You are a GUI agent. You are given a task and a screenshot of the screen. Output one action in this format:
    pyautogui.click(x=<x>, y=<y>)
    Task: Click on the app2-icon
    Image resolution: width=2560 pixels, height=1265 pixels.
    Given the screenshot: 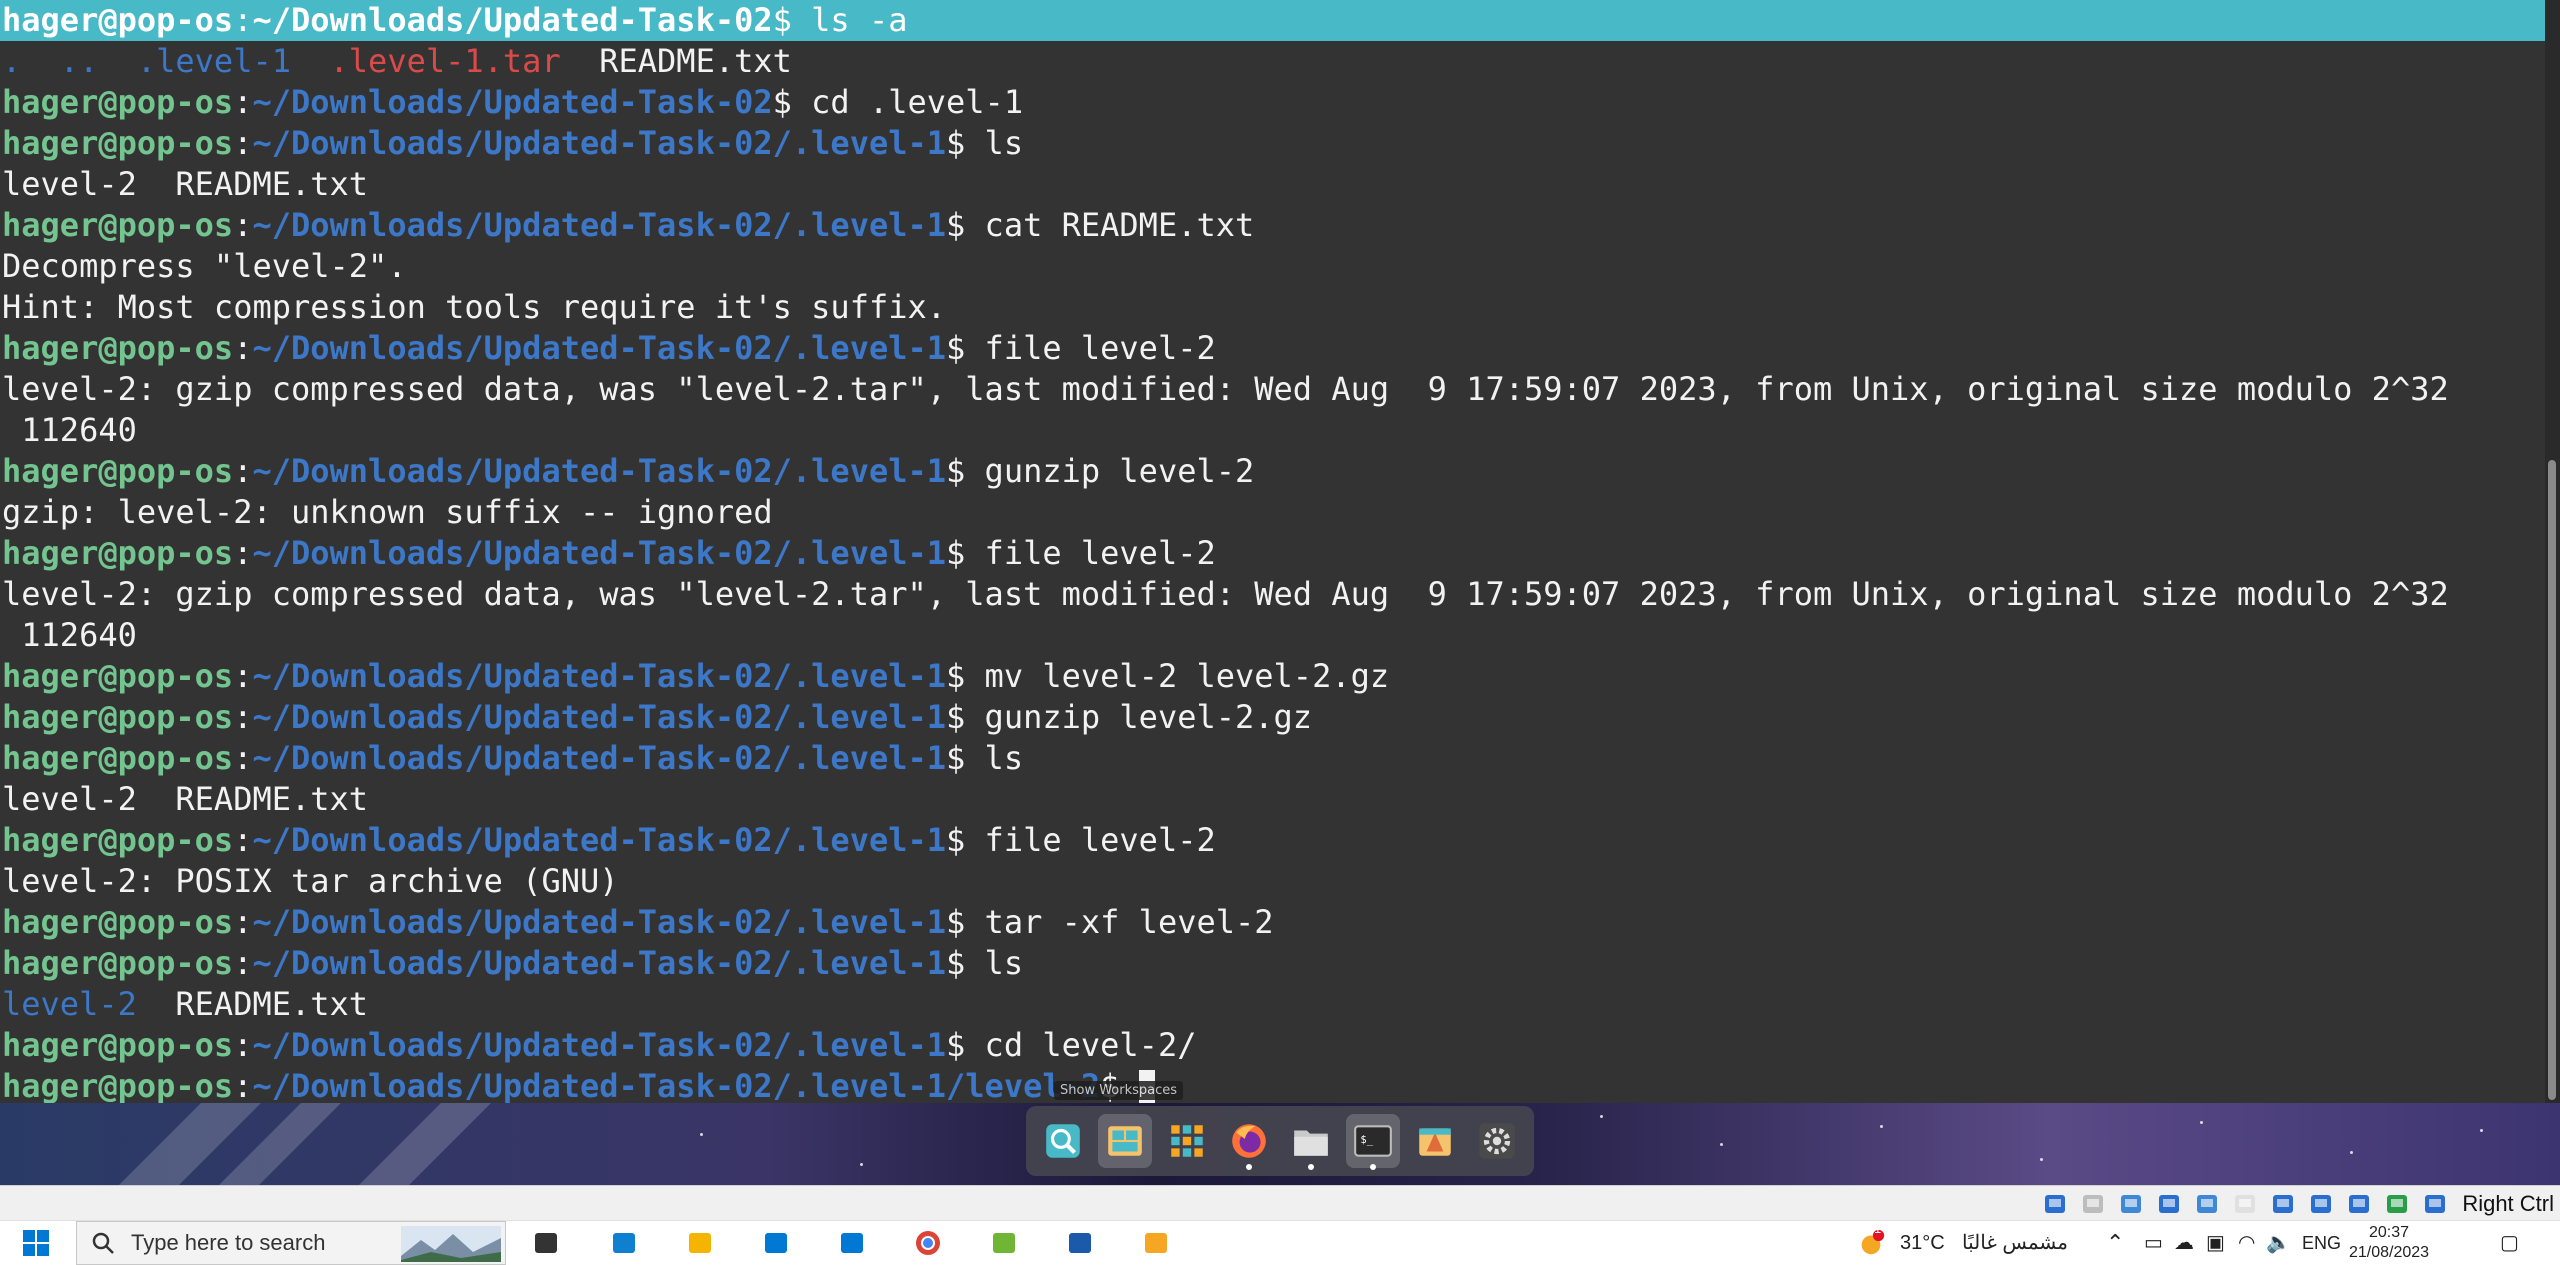 What is the action you would take?
    pyautogui.click(x=1156, y=1243)
    